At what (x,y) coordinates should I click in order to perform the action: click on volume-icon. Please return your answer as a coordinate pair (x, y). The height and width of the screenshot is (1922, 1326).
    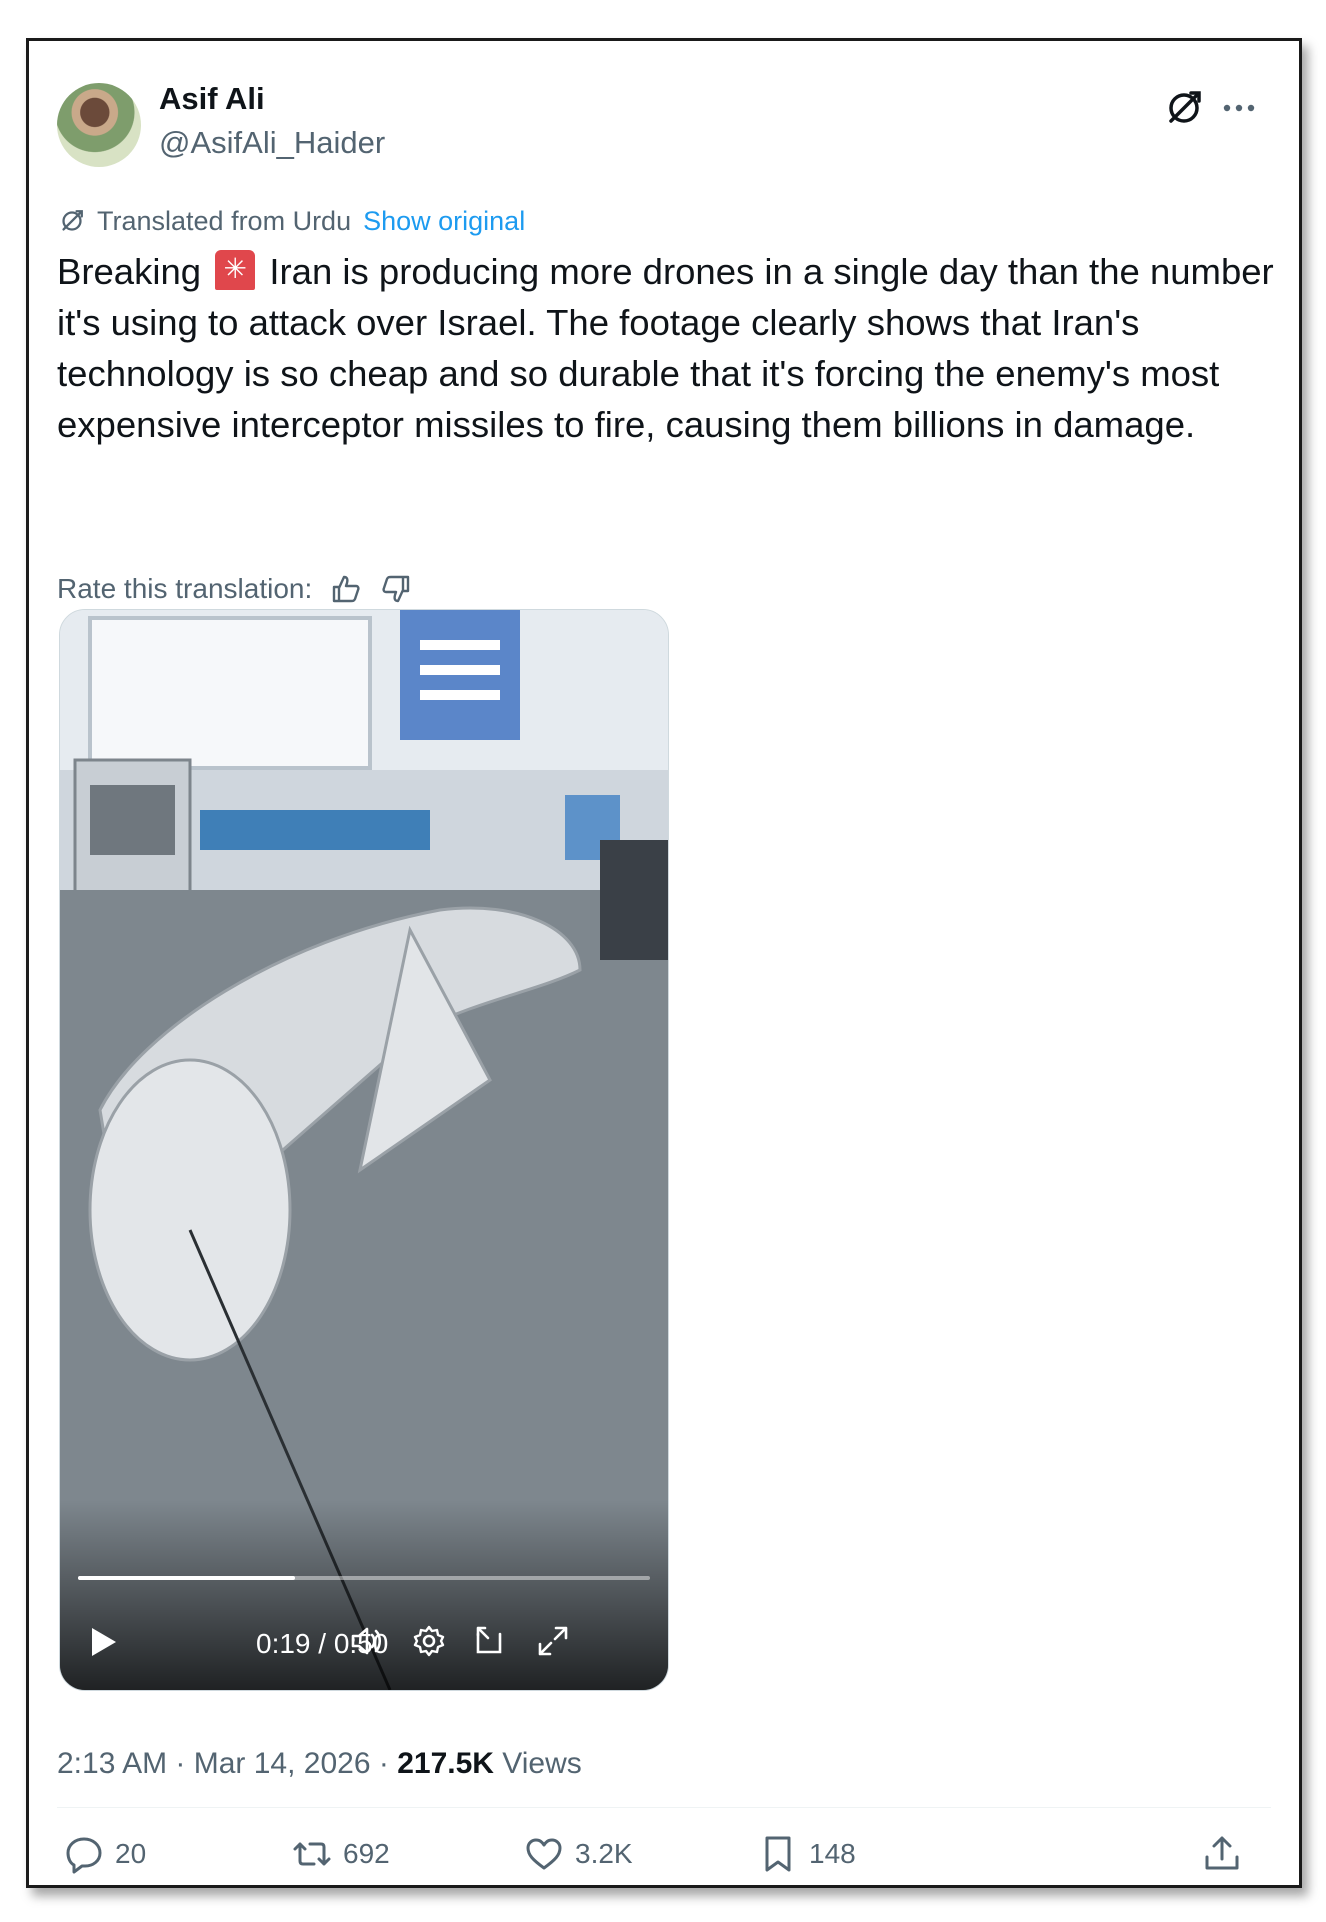
    Looking at the image, I should click on (367, 1641).